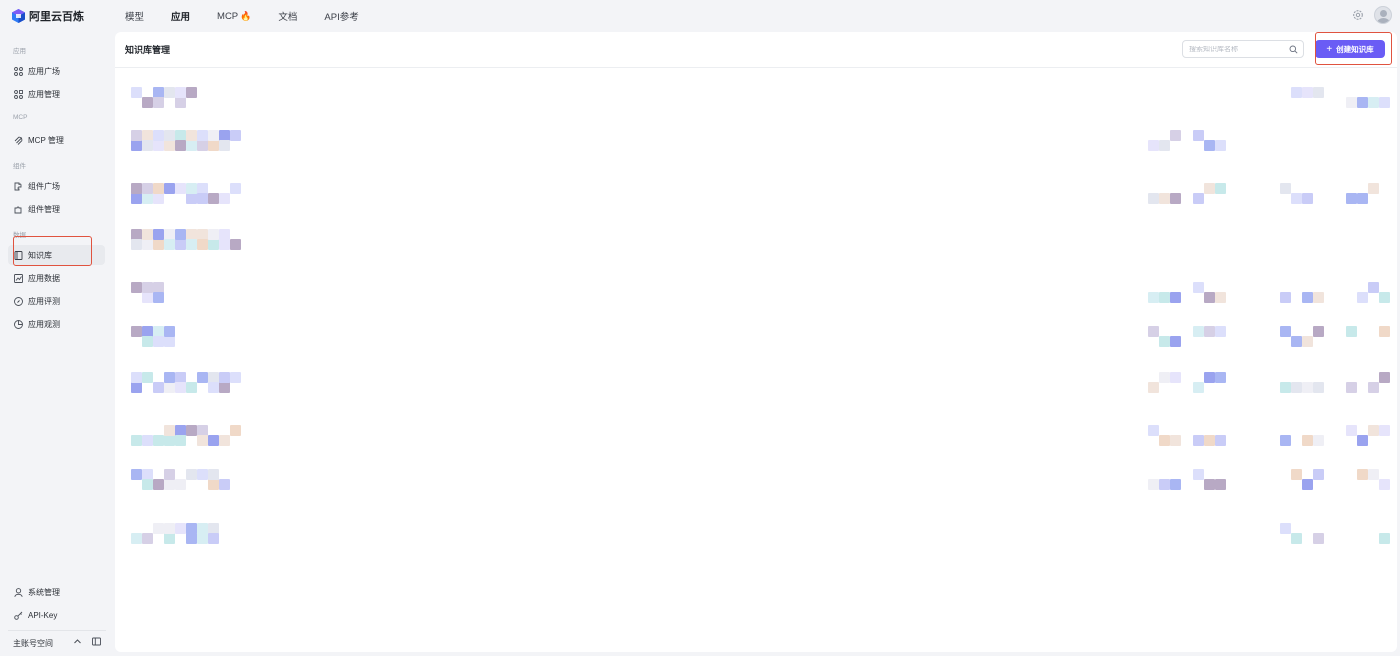 This screenshot has height=656, width=1400. Describe the element at coordinates (96, 641) in the screenshot. I see `collapse-sidebar-icon` at that location.